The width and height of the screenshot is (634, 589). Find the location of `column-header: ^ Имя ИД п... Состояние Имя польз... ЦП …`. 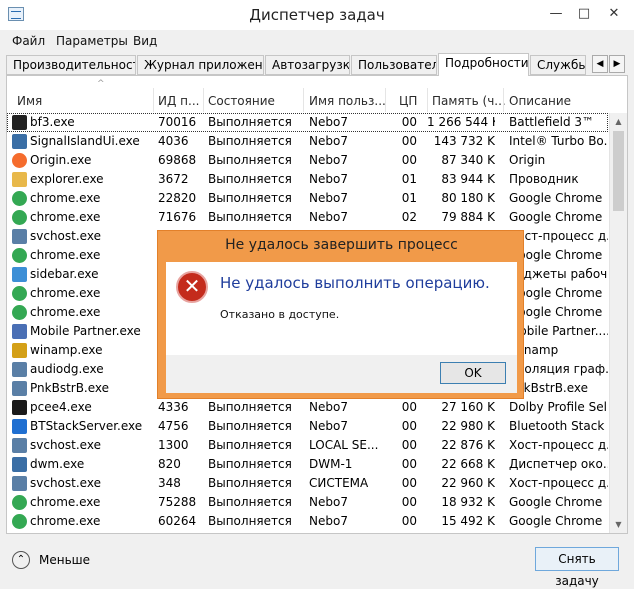

column-header: ^ Имя ИД п... Состояние Имя польз... ЦП … is located at coordinates (317, 94).